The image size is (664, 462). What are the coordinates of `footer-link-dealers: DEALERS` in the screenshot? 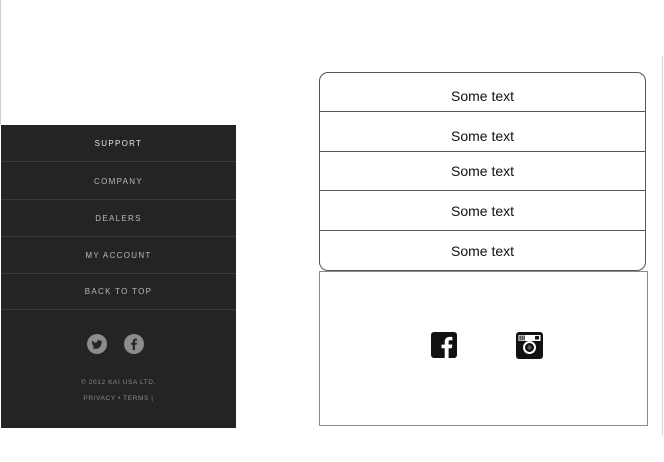 It's located at (118, 218).